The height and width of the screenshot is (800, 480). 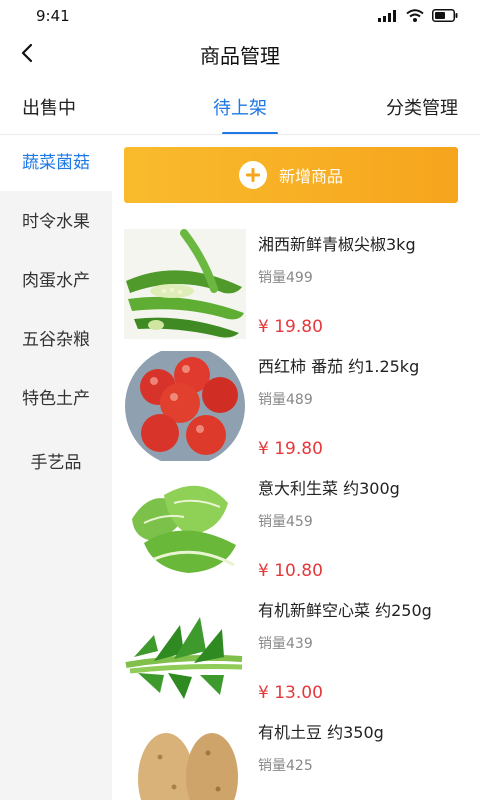 I want to click on status-time: 9:41, so click(x=53, y=16).